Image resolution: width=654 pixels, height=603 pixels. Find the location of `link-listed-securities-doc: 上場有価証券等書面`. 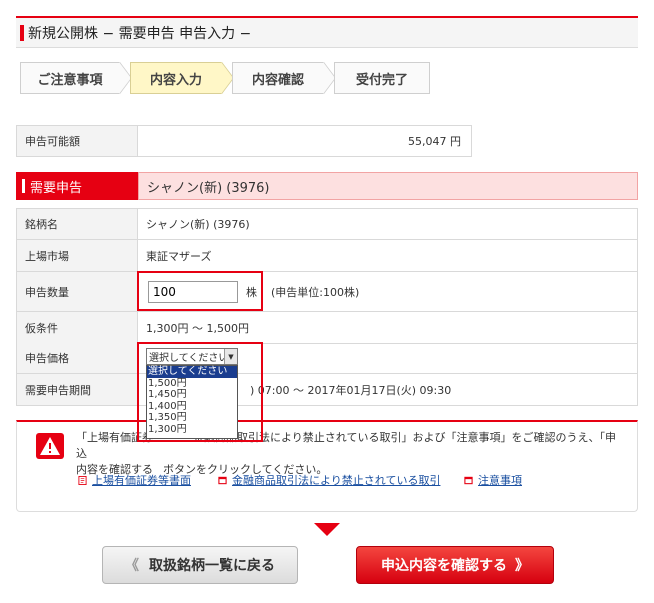

link-listed-securities-doc: 上場有価証券等書面 is located at coordinates (134, 480).